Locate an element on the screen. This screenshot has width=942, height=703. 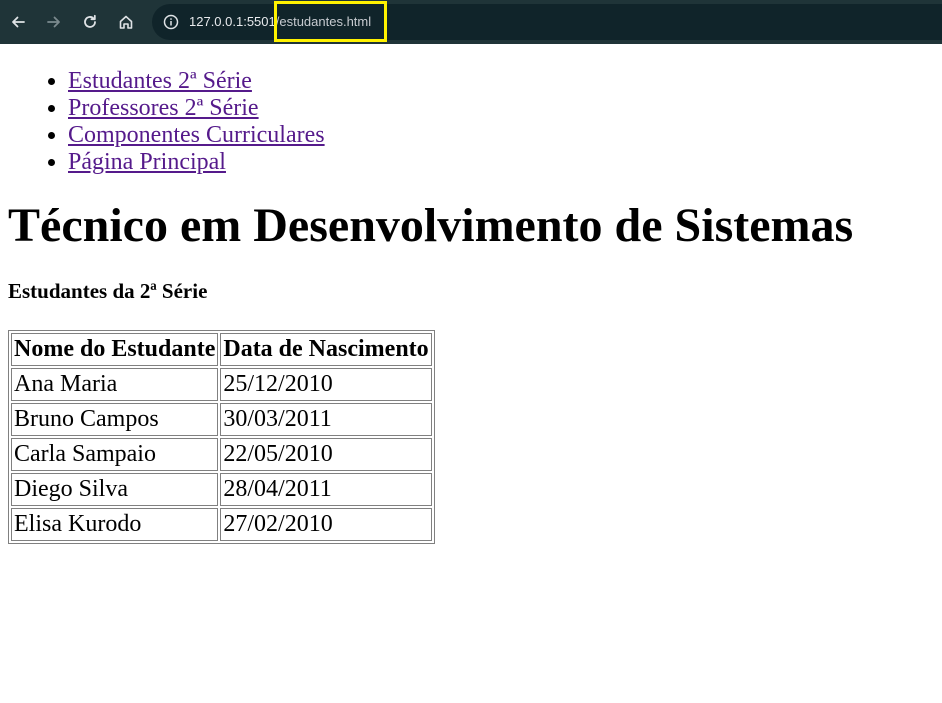
table-header-row: Nome do Estudante Data de Nascimento is located at coordinates (221, 349).